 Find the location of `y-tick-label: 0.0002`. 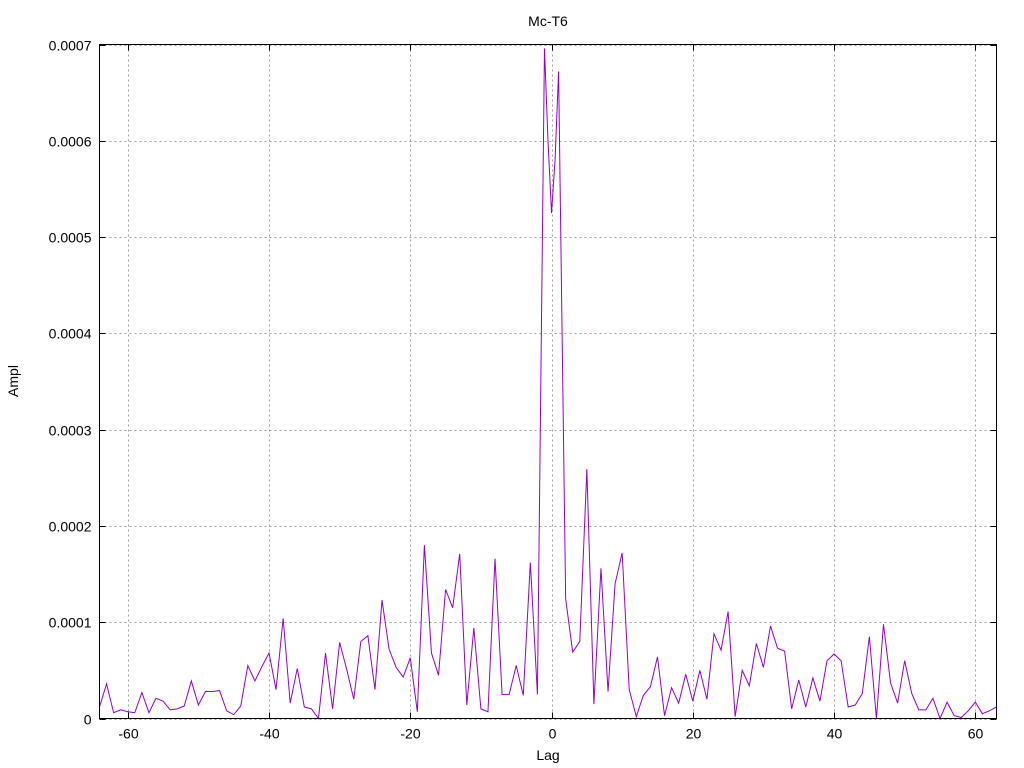

y-tick-label: 0.0002 is located at coordinates (70, 527).